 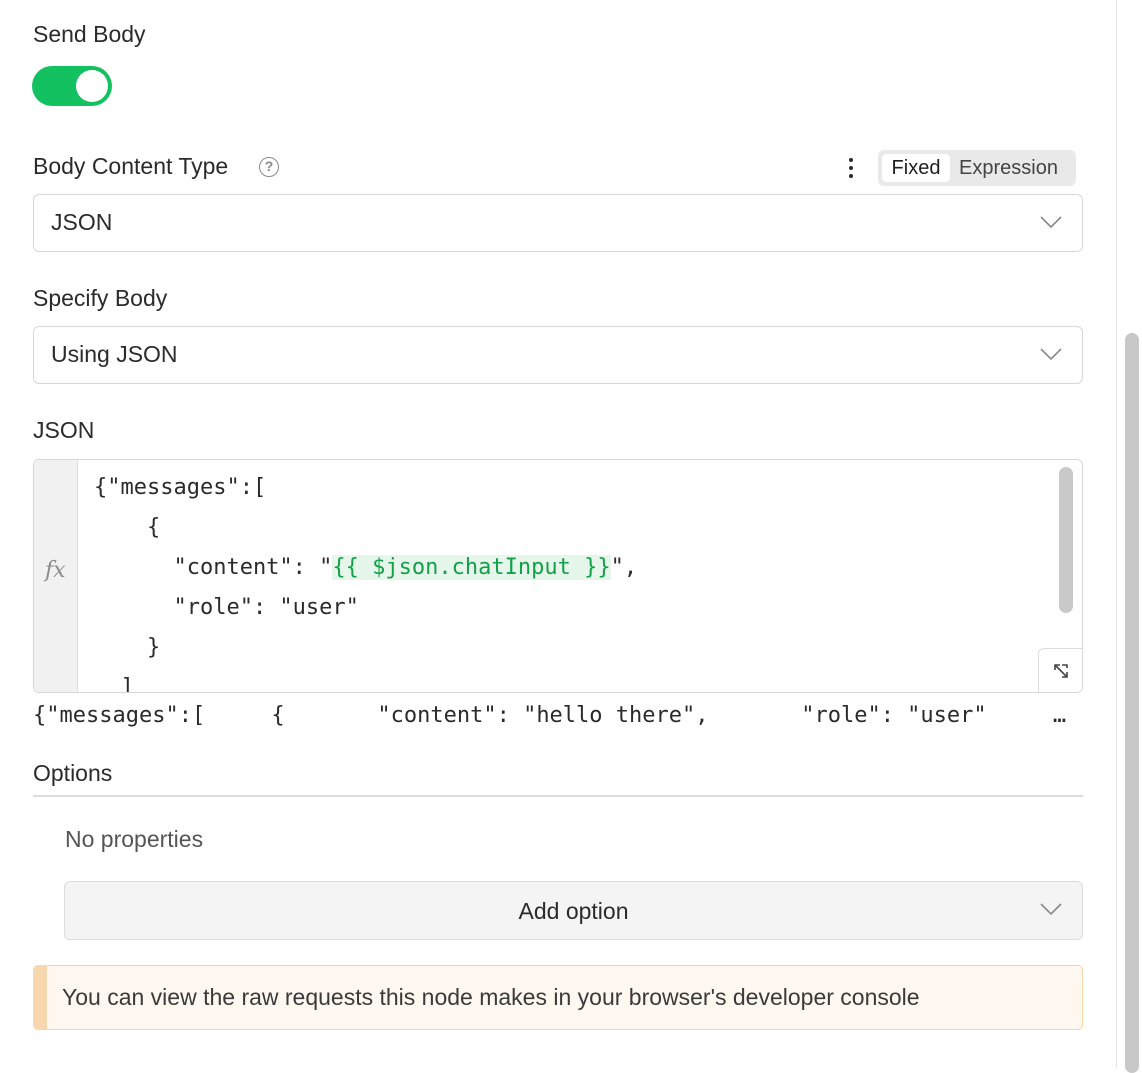 What do you see at coordinates (226, 607) in the screenshot?
I see `code-text: "role": "user"` at bounding box center [226, 607].